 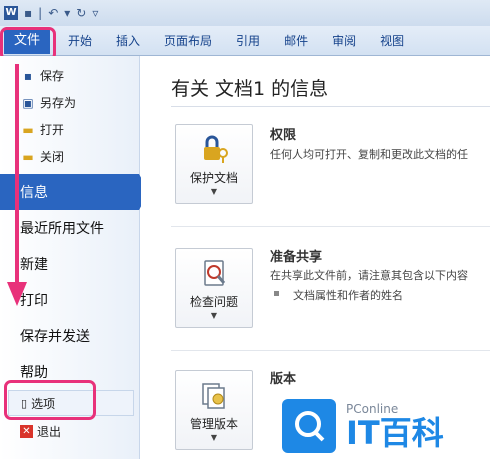 What do you see at coordinates (128, 41) in the screenshot?
I see `tab-insert: 插入` at bounding box center [128, 41].